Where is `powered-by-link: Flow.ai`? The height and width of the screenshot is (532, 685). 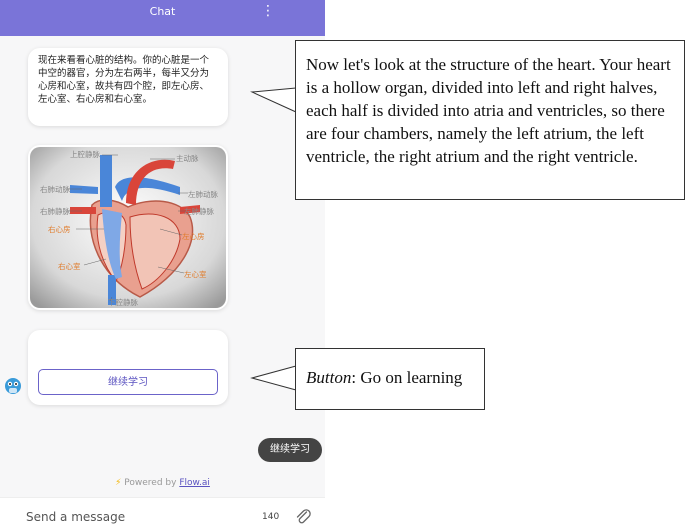
powered-by-link: Flow.ai is located at coordinates (194, 483).